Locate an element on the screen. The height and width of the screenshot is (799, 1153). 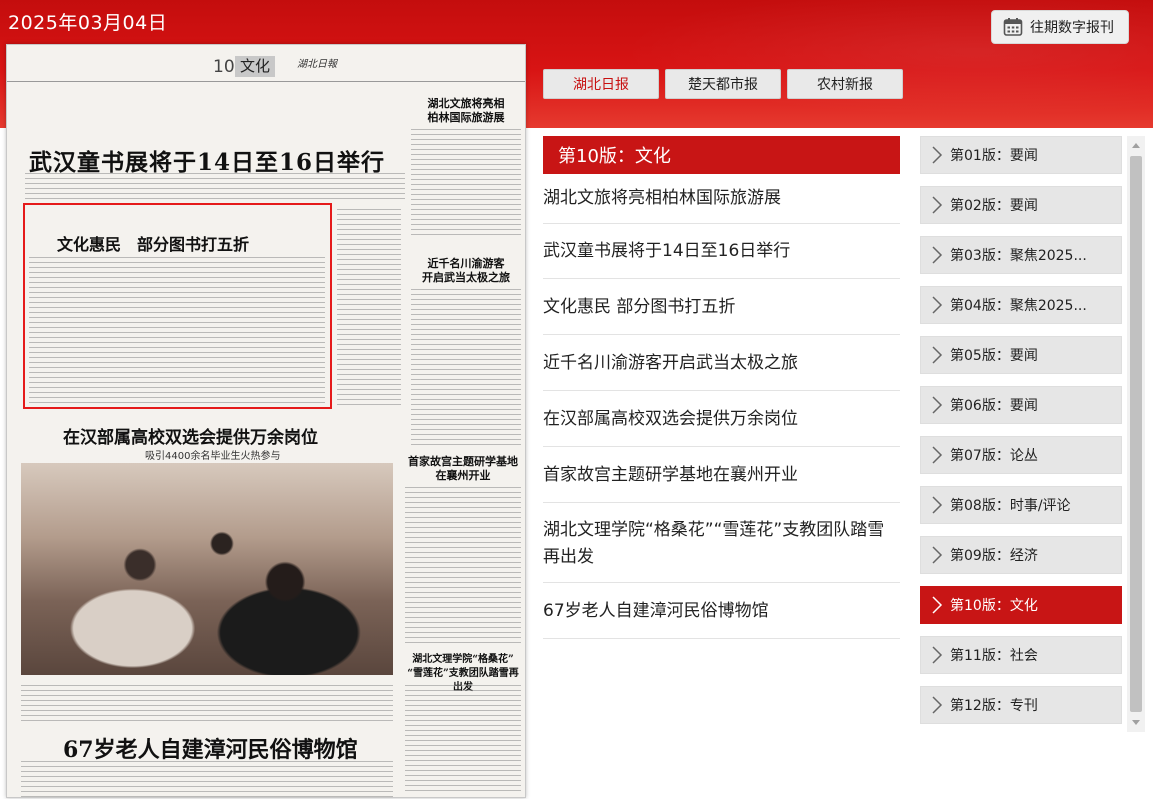
paper-tabs: 湖北日报 楚天都市报 农村新报 is located at coordinates (723, 84).